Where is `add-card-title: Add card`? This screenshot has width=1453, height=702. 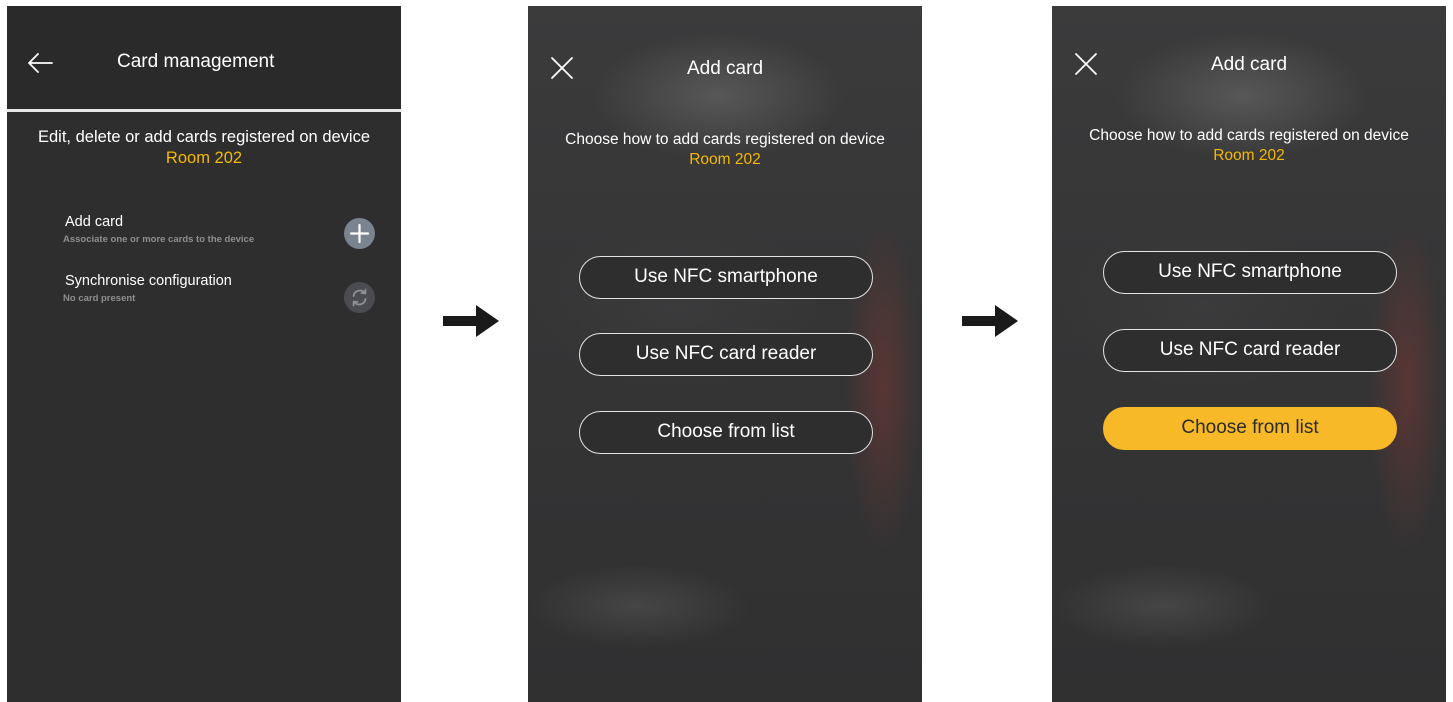
add-card-title: Add card is located at coordinates (94, 222).